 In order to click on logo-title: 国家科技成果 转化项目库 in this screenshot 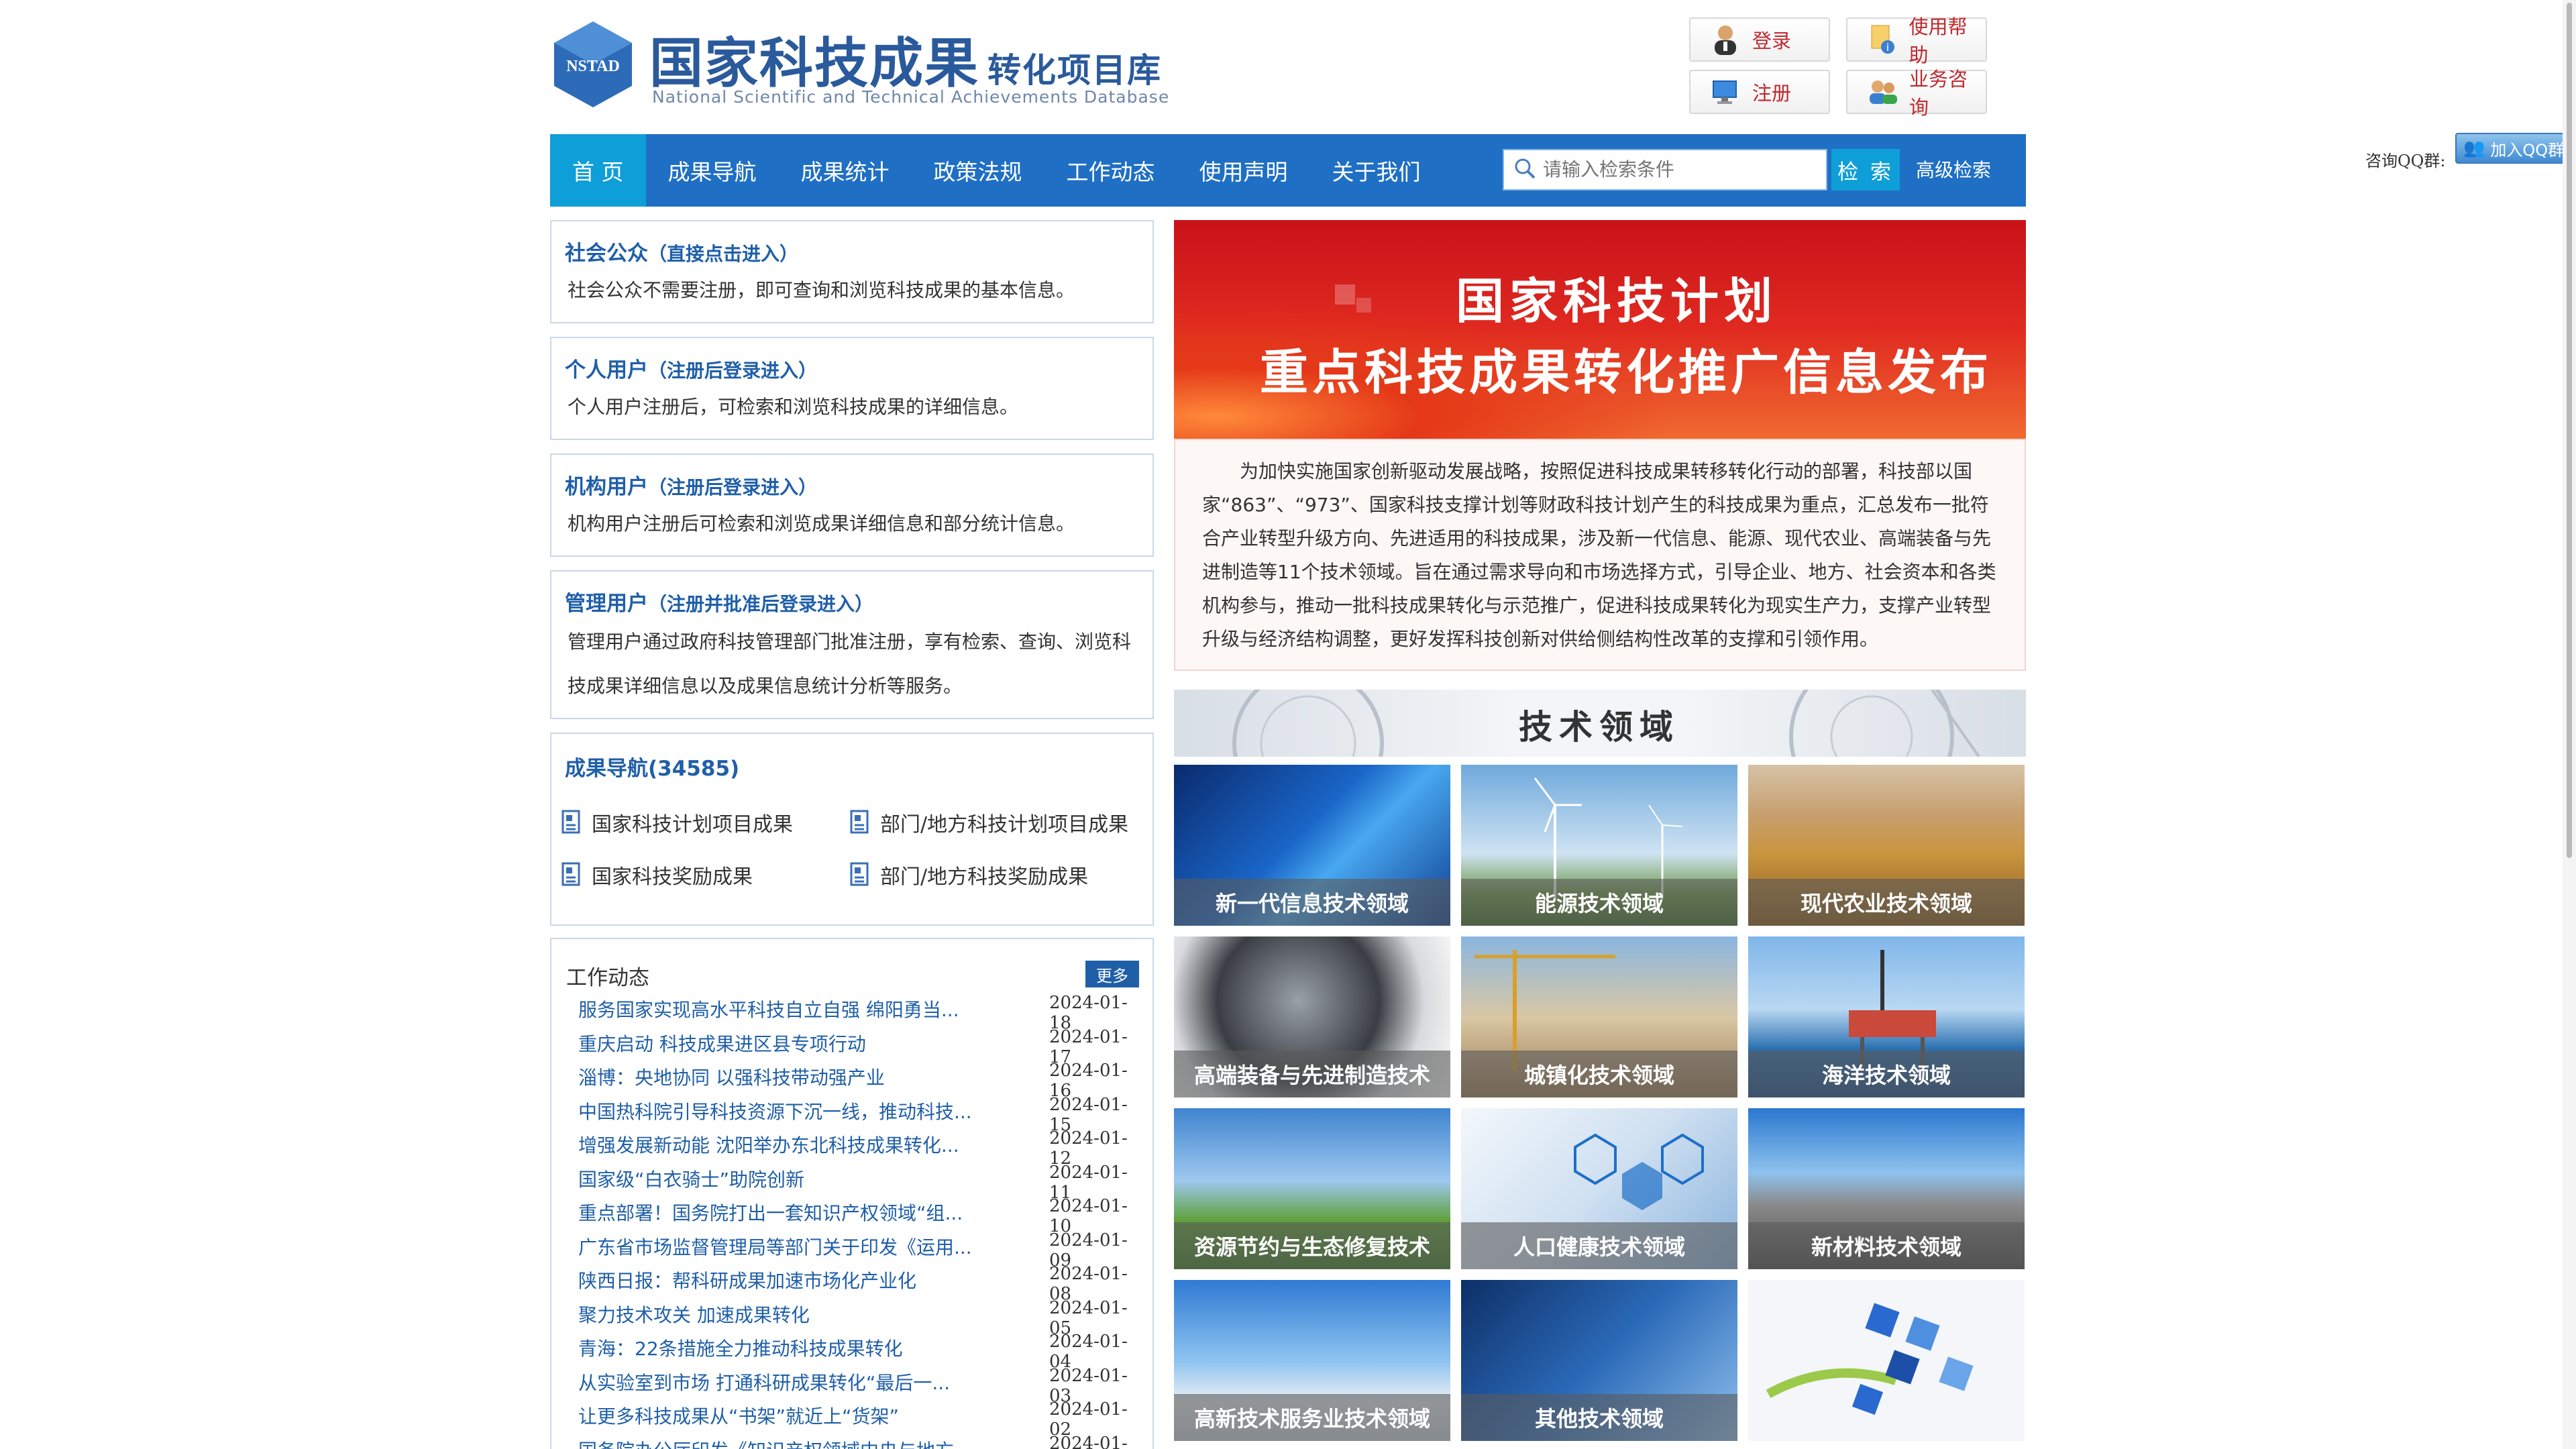, I will do `click(905, 59)`.